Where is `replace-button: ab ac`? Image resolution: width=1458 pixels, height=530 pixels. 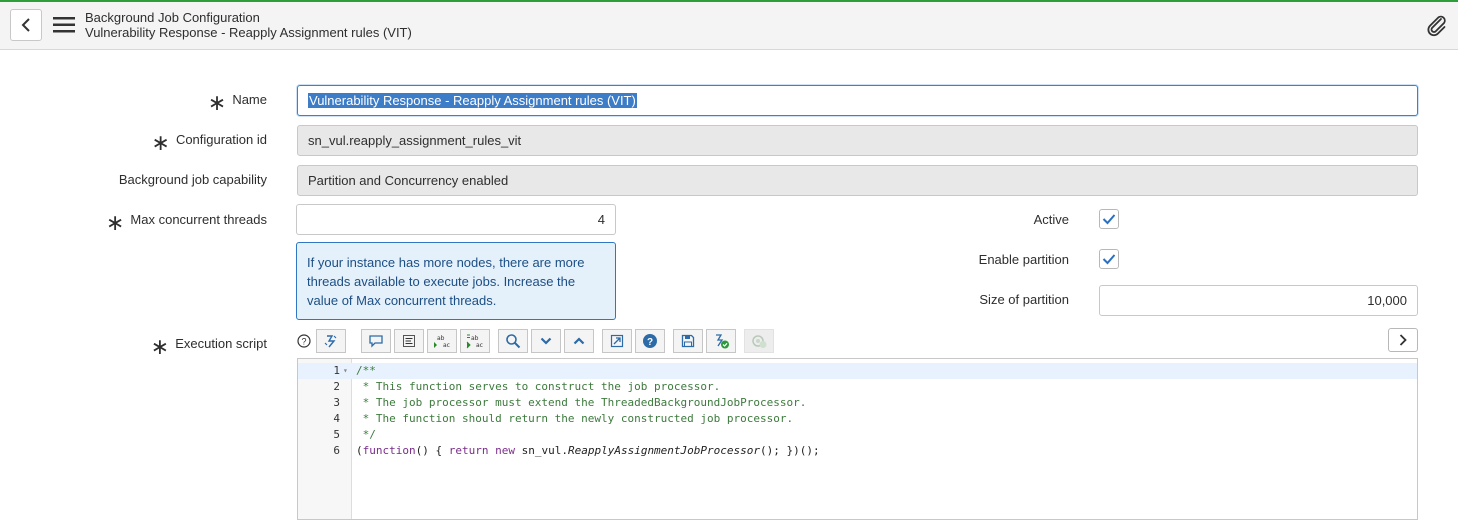 replace-button: ab ac is located at coordinates (442, 341).